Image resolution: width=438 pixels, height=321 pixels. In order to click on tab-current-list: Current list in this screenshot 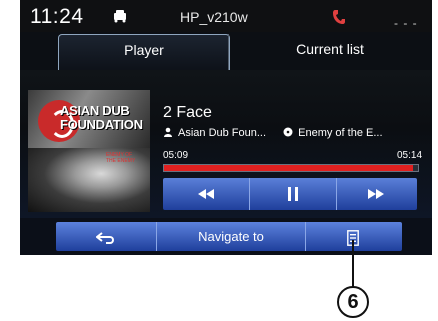, I will do `click(330, 52)`.